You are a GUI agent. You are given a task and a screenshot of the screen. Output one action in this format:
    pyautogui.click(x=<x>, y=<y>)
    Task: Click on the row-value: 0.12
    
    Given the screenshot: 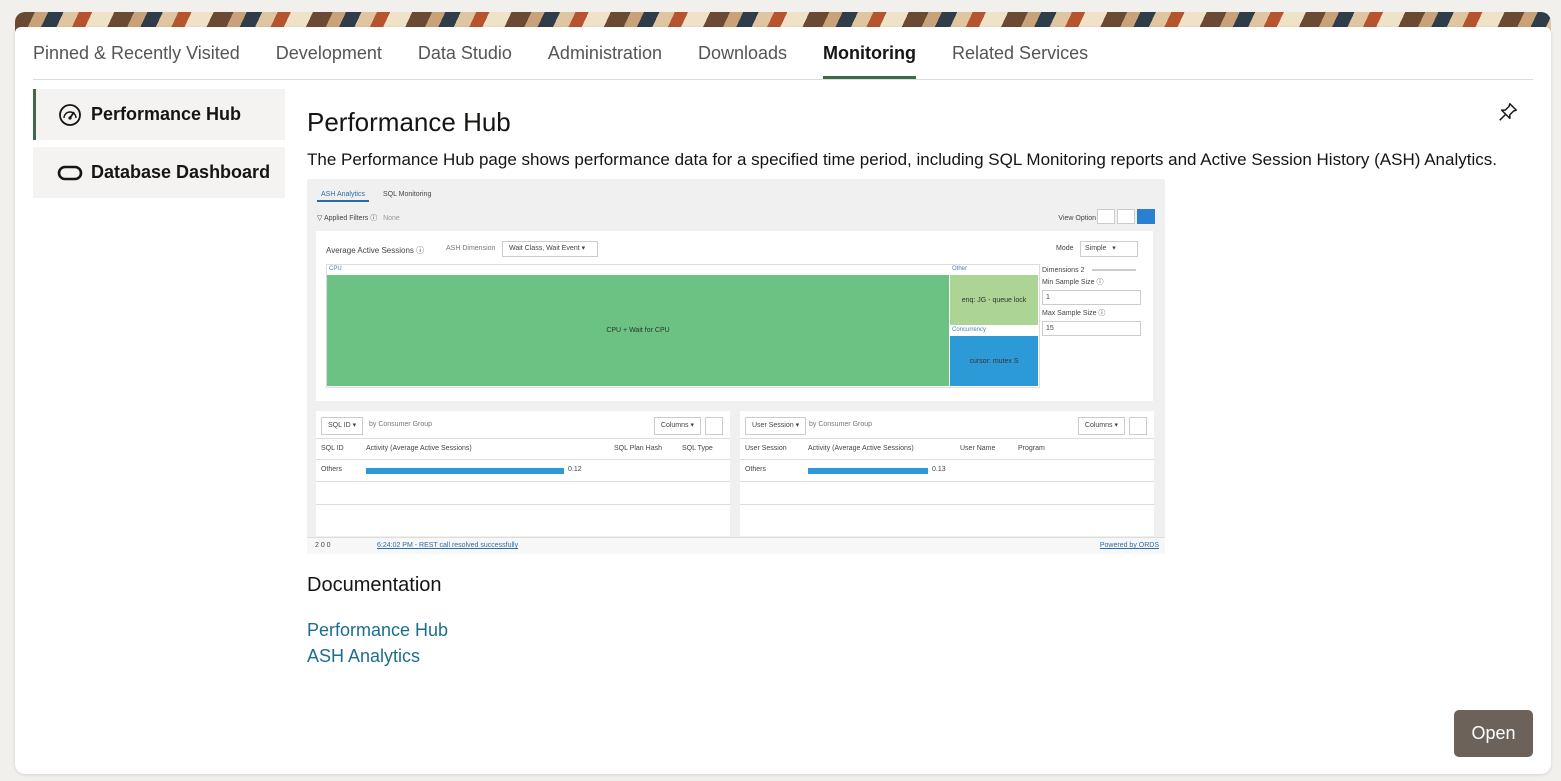 What is the action you would take?
    pyautogui.click(x=575, y=469)
    